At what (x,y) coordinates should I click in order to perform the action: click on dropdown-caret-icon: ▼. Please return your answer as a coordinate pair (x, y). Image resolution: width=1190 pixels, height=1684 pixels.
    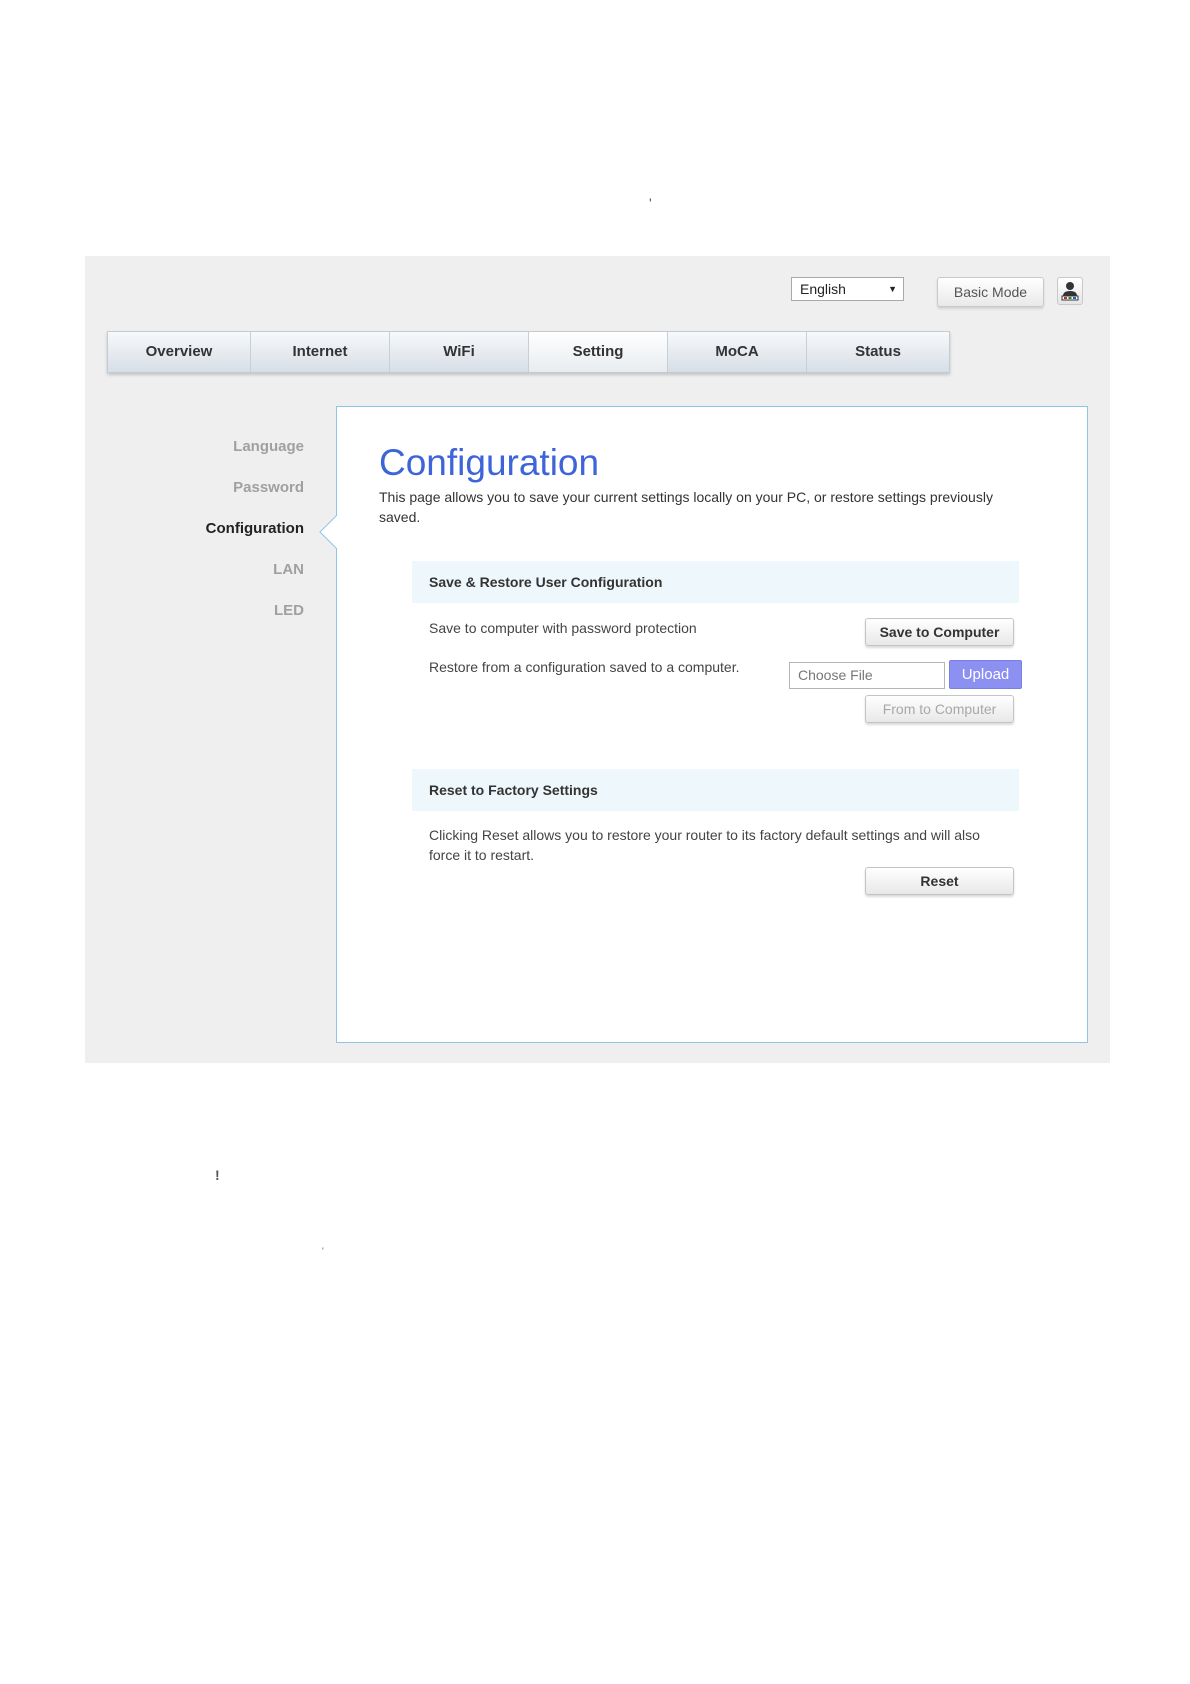
    Looking at the image, I should click on (892, 289).